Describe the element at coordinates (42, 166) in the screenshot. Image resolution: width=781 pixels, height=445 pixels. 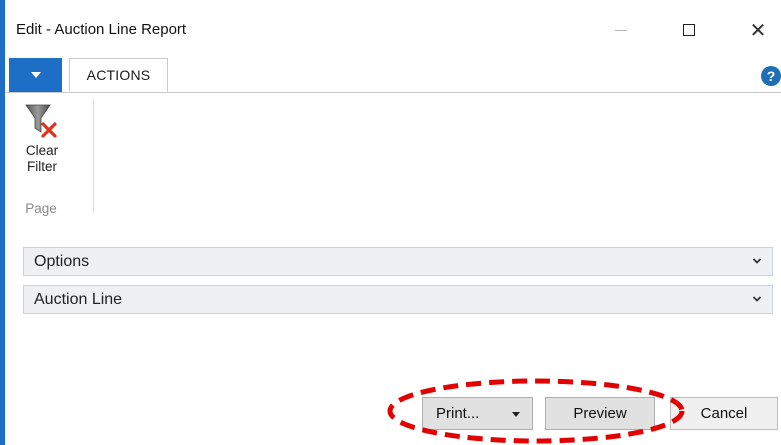
I see `clear-filter-label-line2: Filter` at that location.